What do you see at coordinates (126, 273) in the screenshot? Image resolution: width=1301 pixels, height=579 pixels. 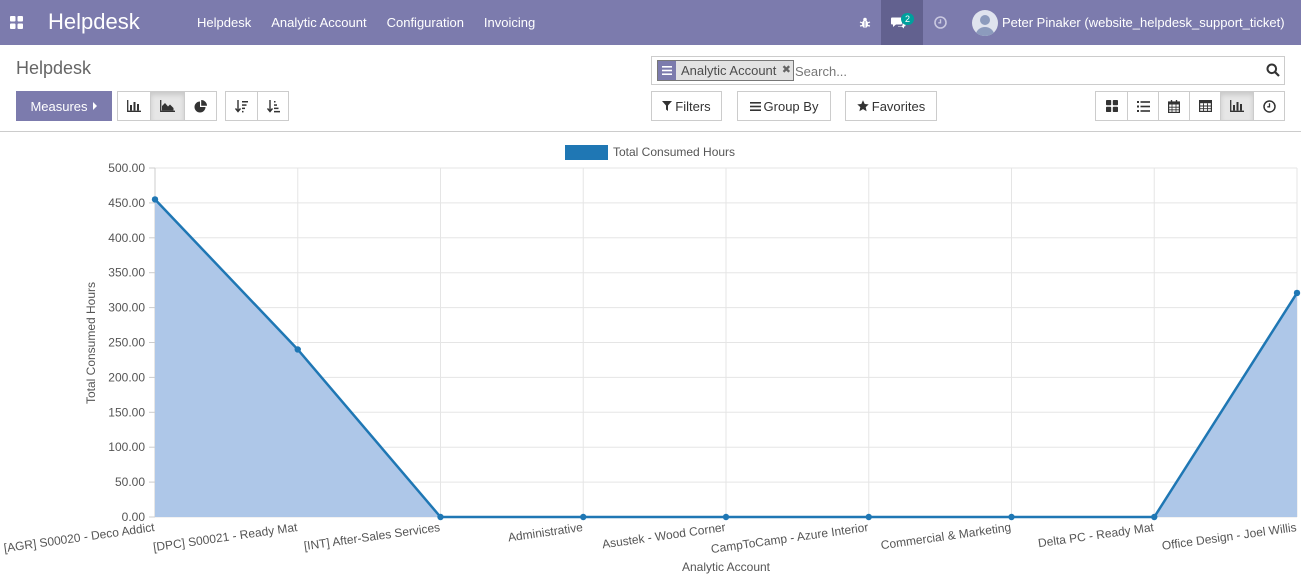 I see `y-tick-label: 350.00` at bounding box center [126, 273].